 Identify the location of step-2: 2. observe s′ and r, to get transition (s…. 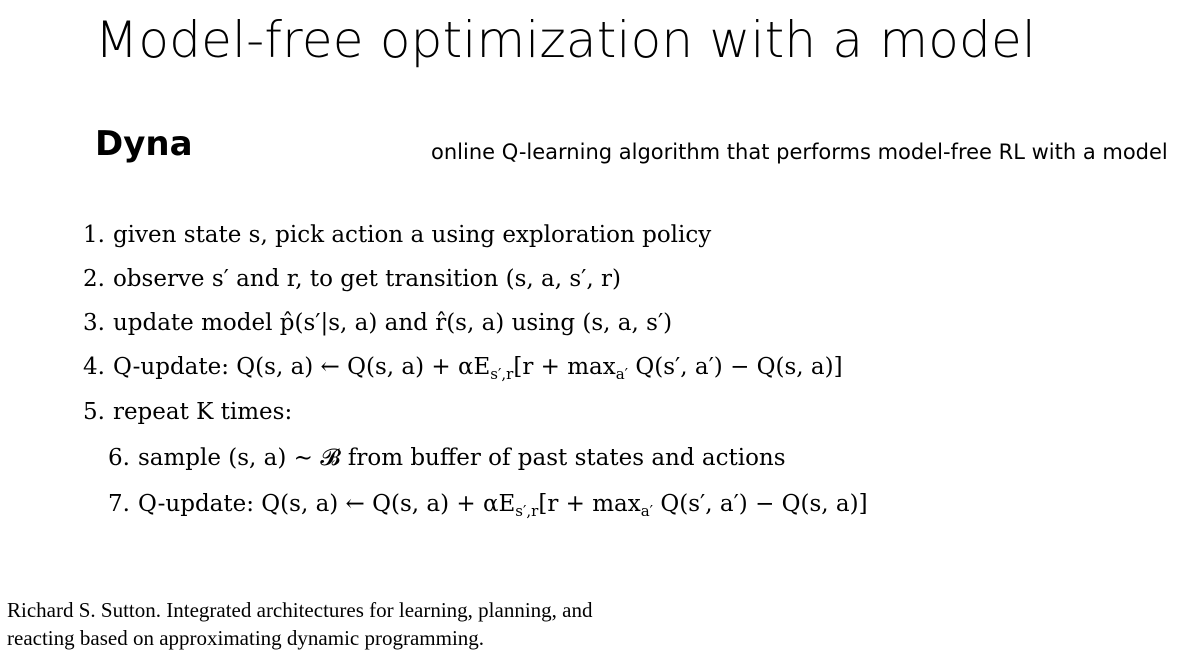
(352, 280).